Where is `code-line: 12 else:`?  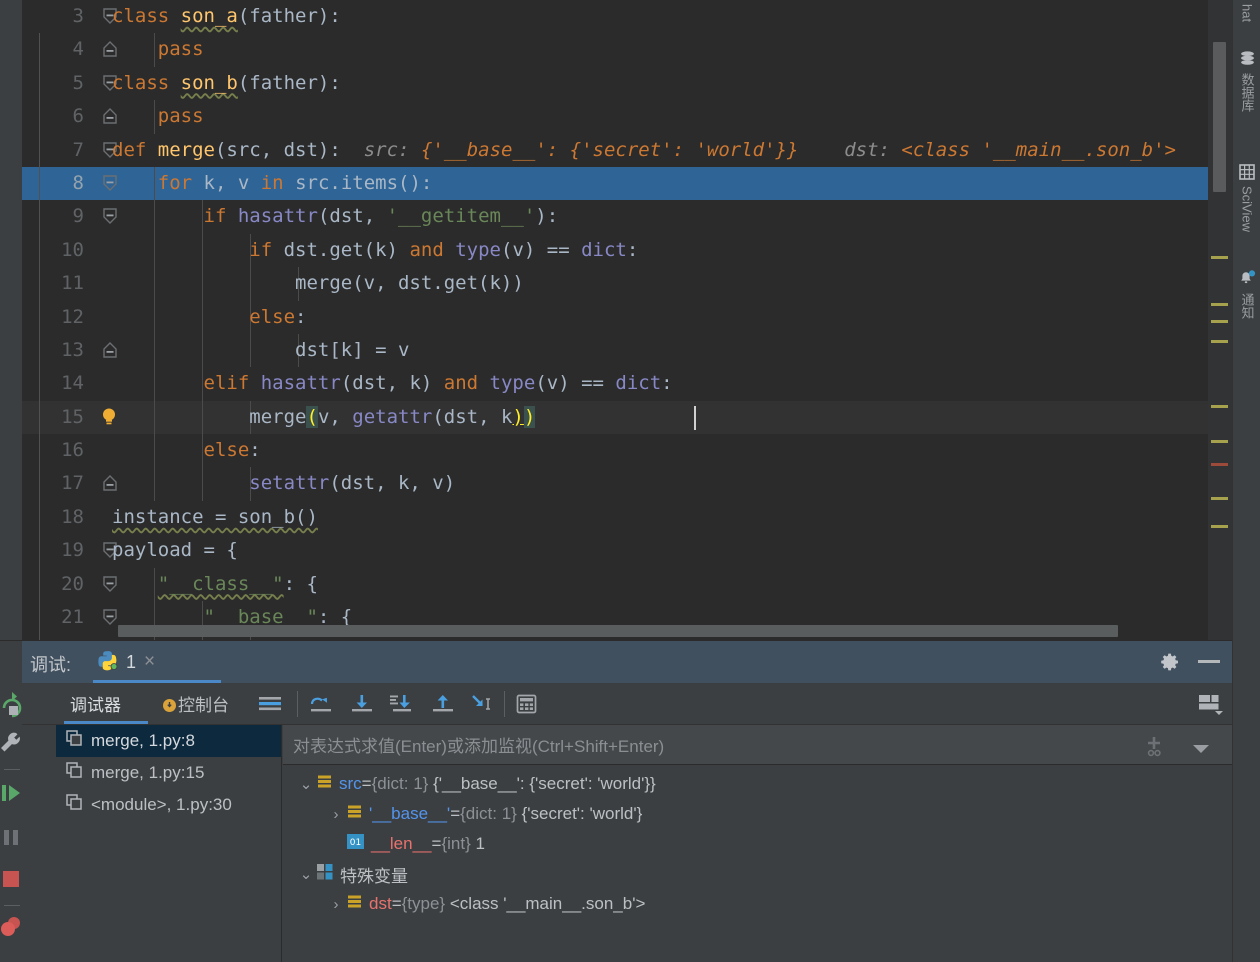
code-line: 12 else: is located at coordinates (615, 317).